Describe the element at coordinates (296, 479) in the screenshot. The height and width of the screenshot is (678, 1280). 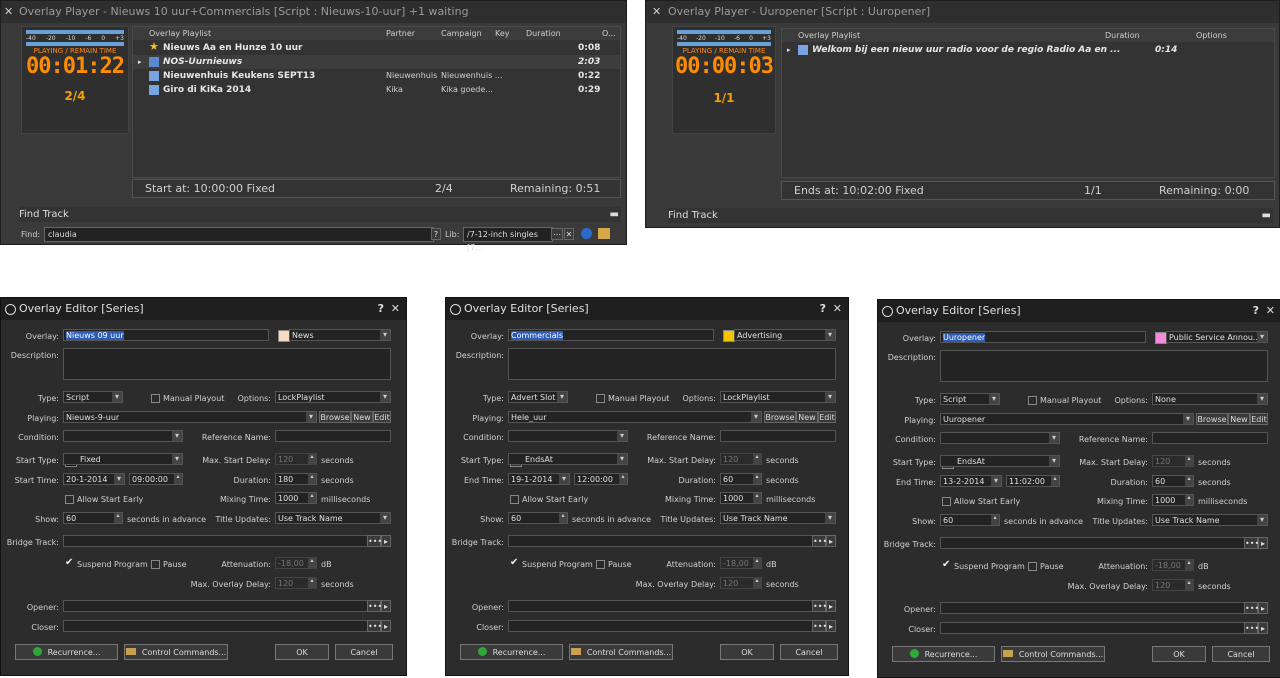
I see `duration-input: 180` at that location.